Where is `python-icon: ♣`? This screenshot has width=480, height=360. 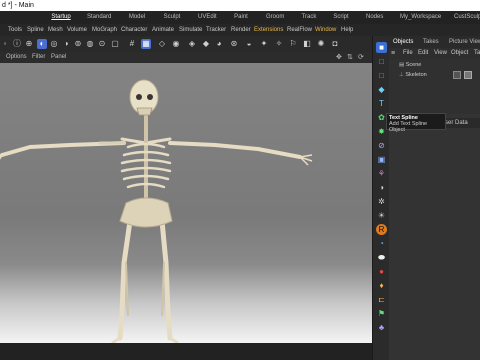 python-icon: ♣ is located at coordinates (381, 327).